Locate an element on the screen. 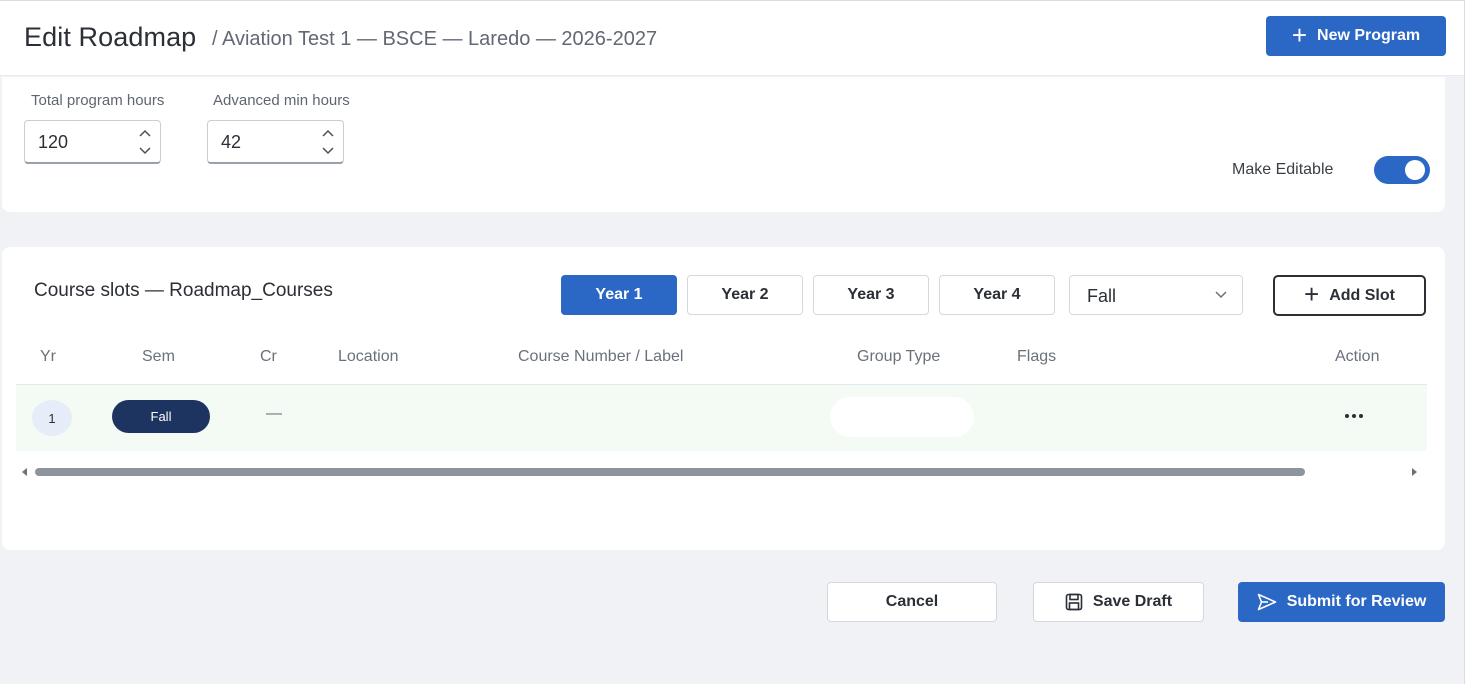 This screenshot has height=684, width=1465. semester-select-value: Fall is located at coordinates (1102, 296).